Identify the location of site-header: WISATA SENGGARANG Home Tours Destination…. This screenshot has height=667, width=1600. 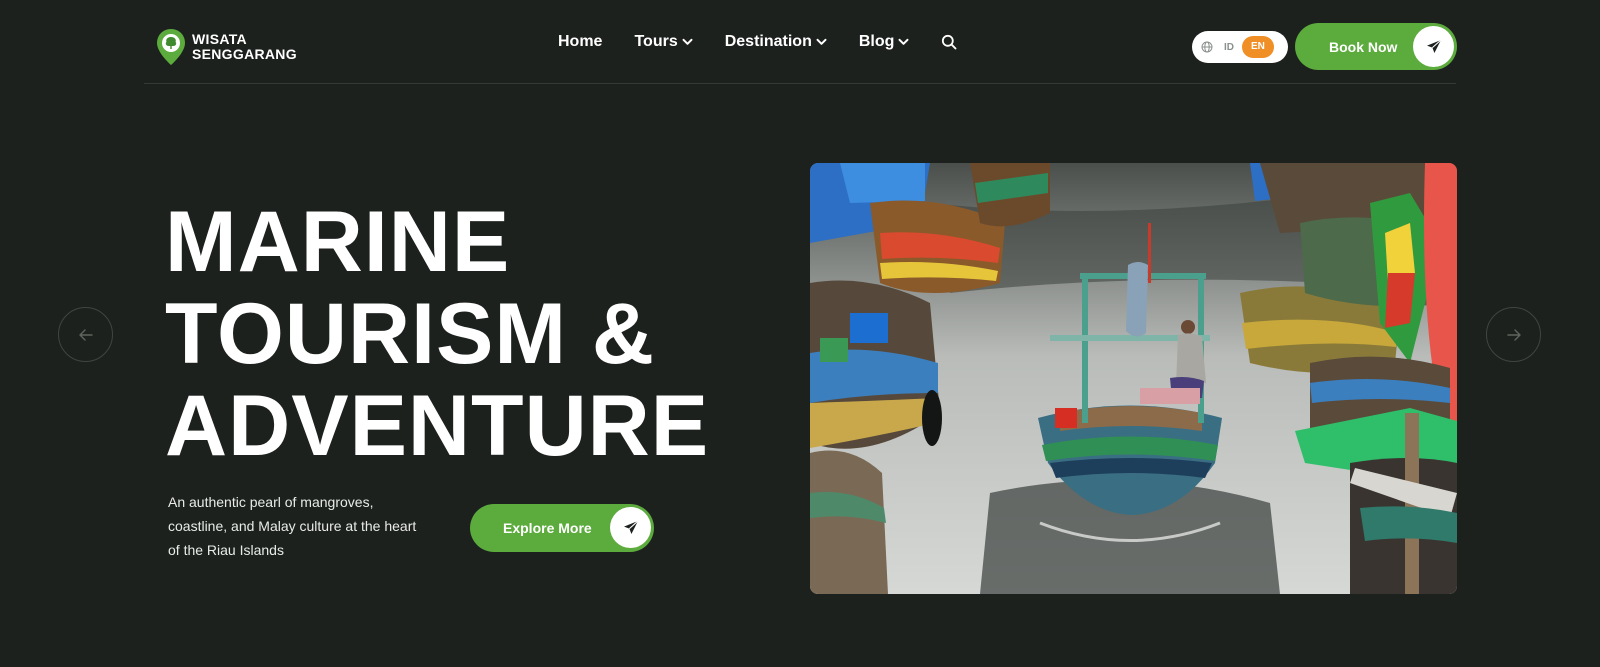
(800, 42).